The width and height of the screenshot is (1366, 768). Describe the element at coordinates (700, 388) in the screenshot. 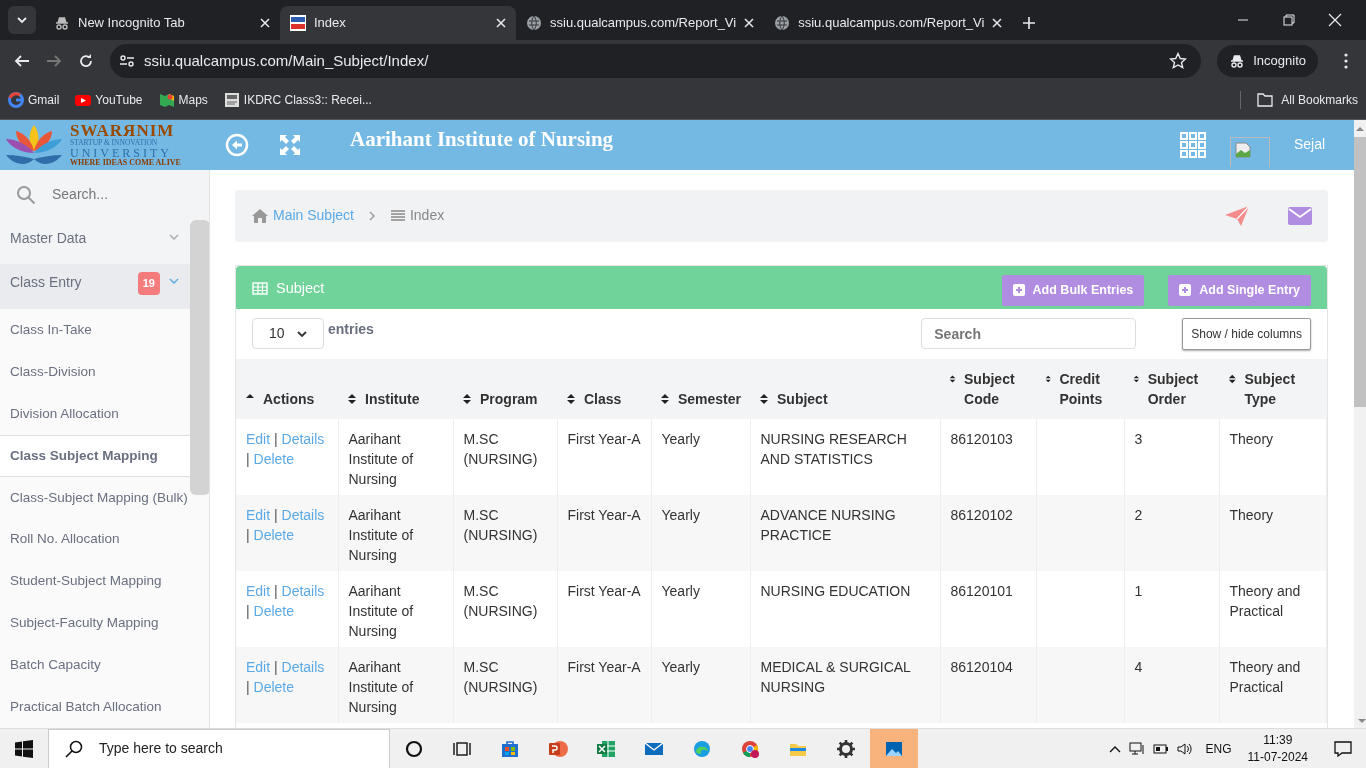

I see `column-header: Semester` at that location.